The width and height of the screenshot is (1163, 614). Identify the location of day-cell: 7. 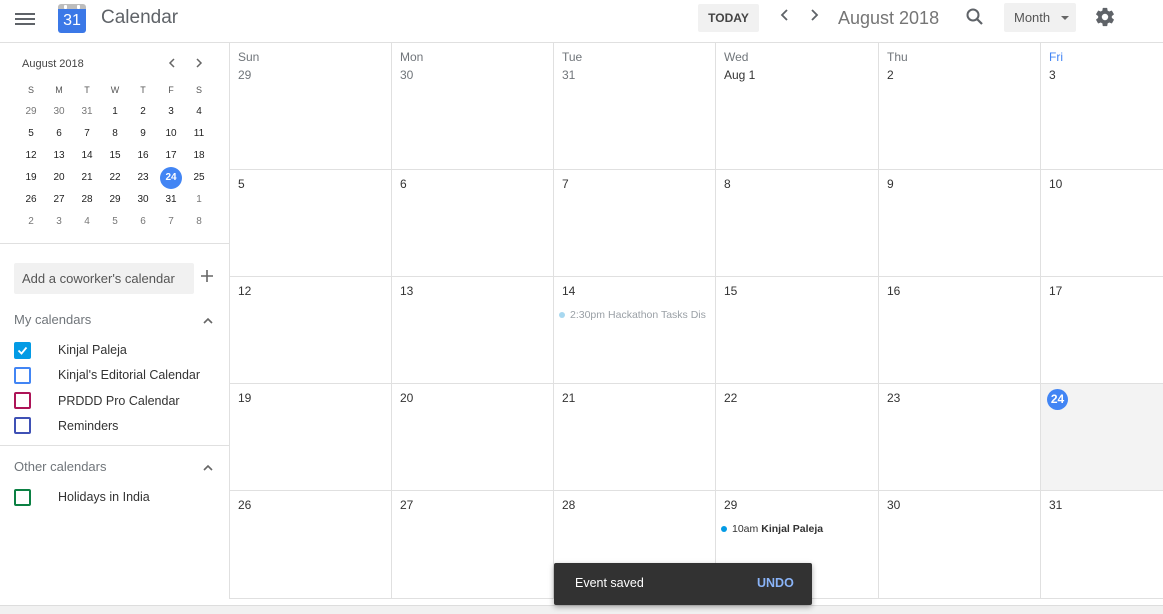
(635, 223).